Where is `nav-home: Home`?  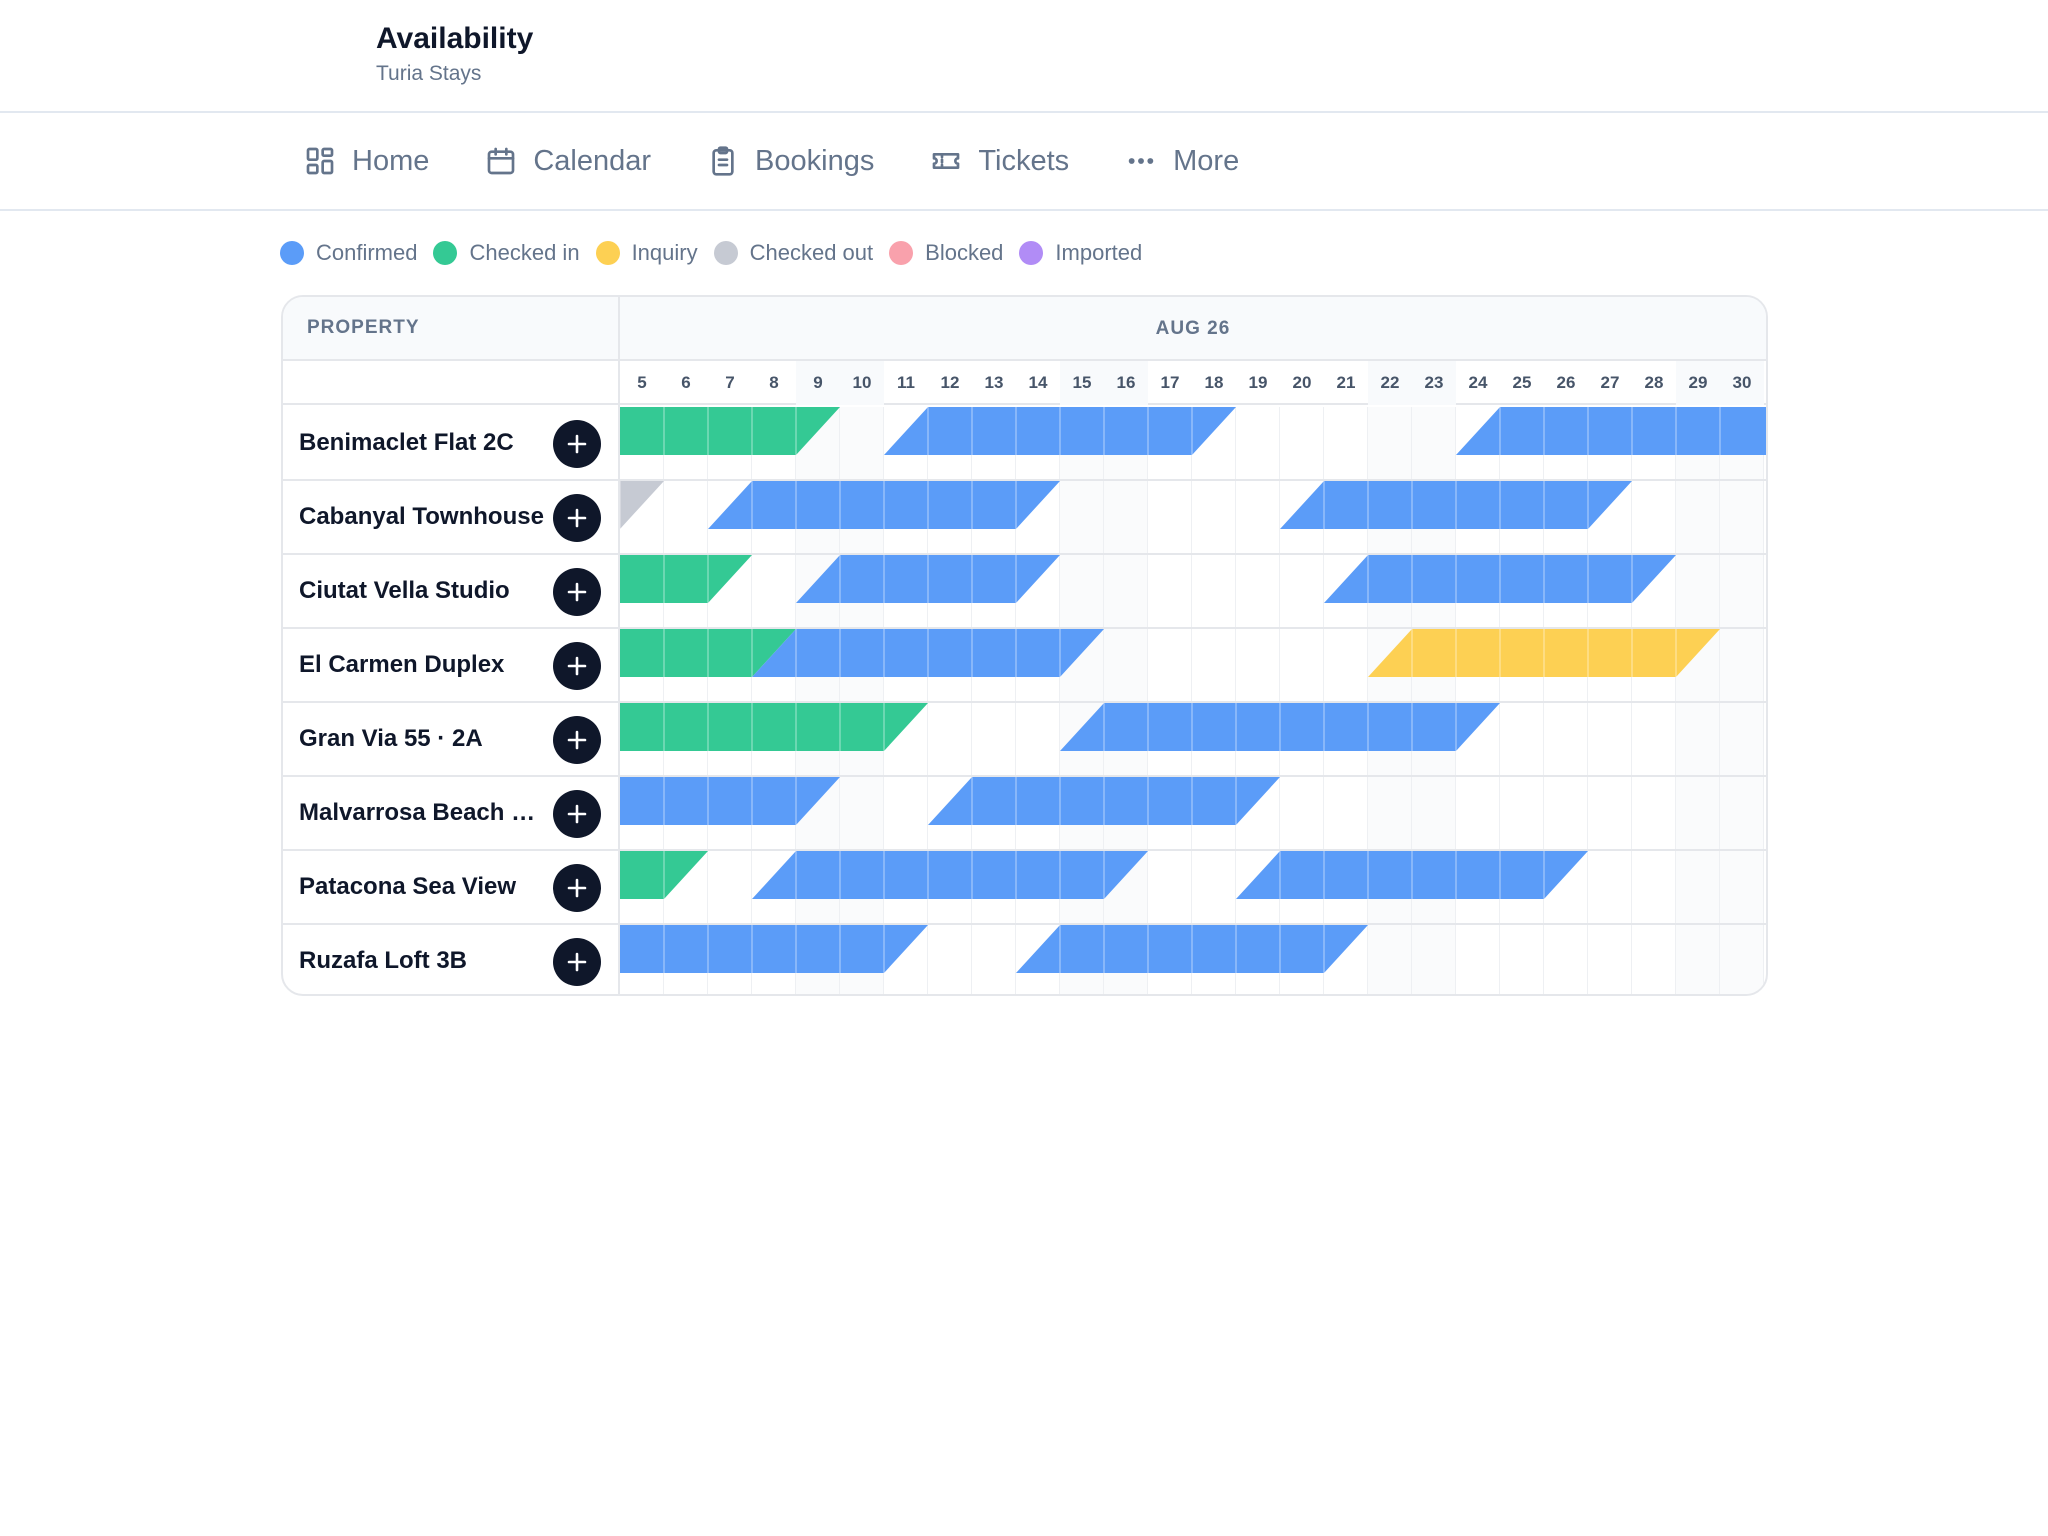
nav-home: Home is located at coordinates (366, 161).